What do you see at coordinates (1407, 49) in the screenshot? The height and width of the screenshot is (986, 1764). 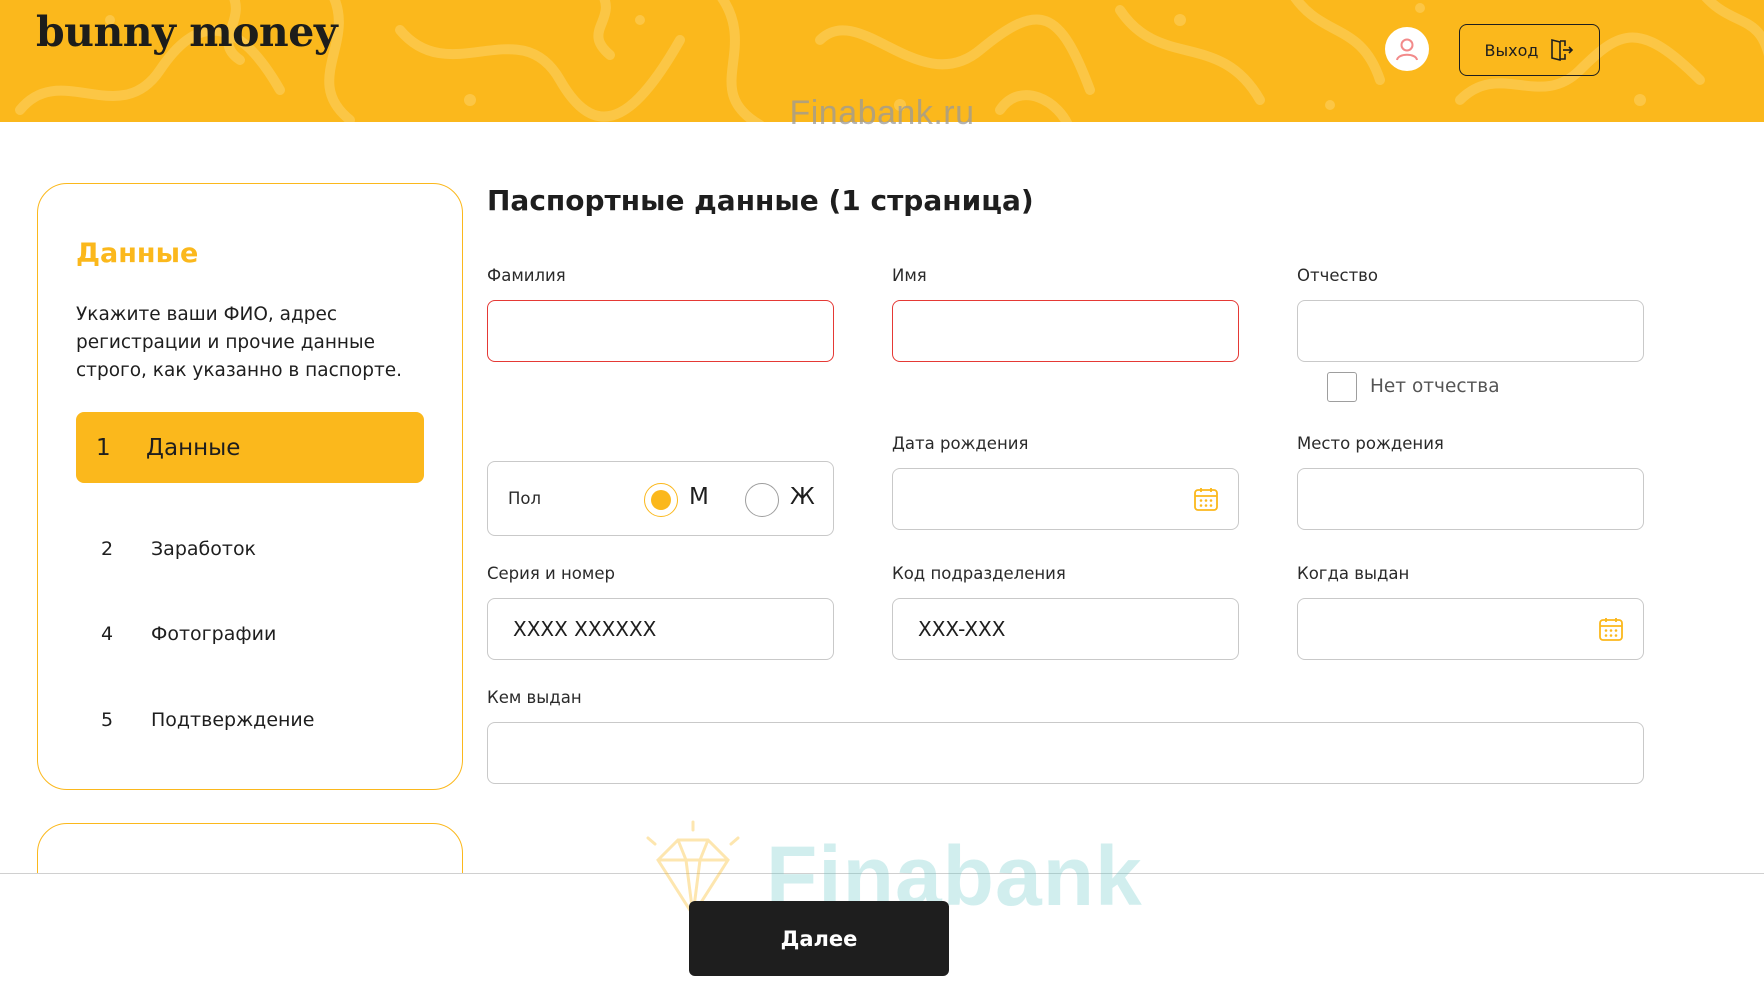 I see `user-avatar-icon` at bounding box center [1407, 49].